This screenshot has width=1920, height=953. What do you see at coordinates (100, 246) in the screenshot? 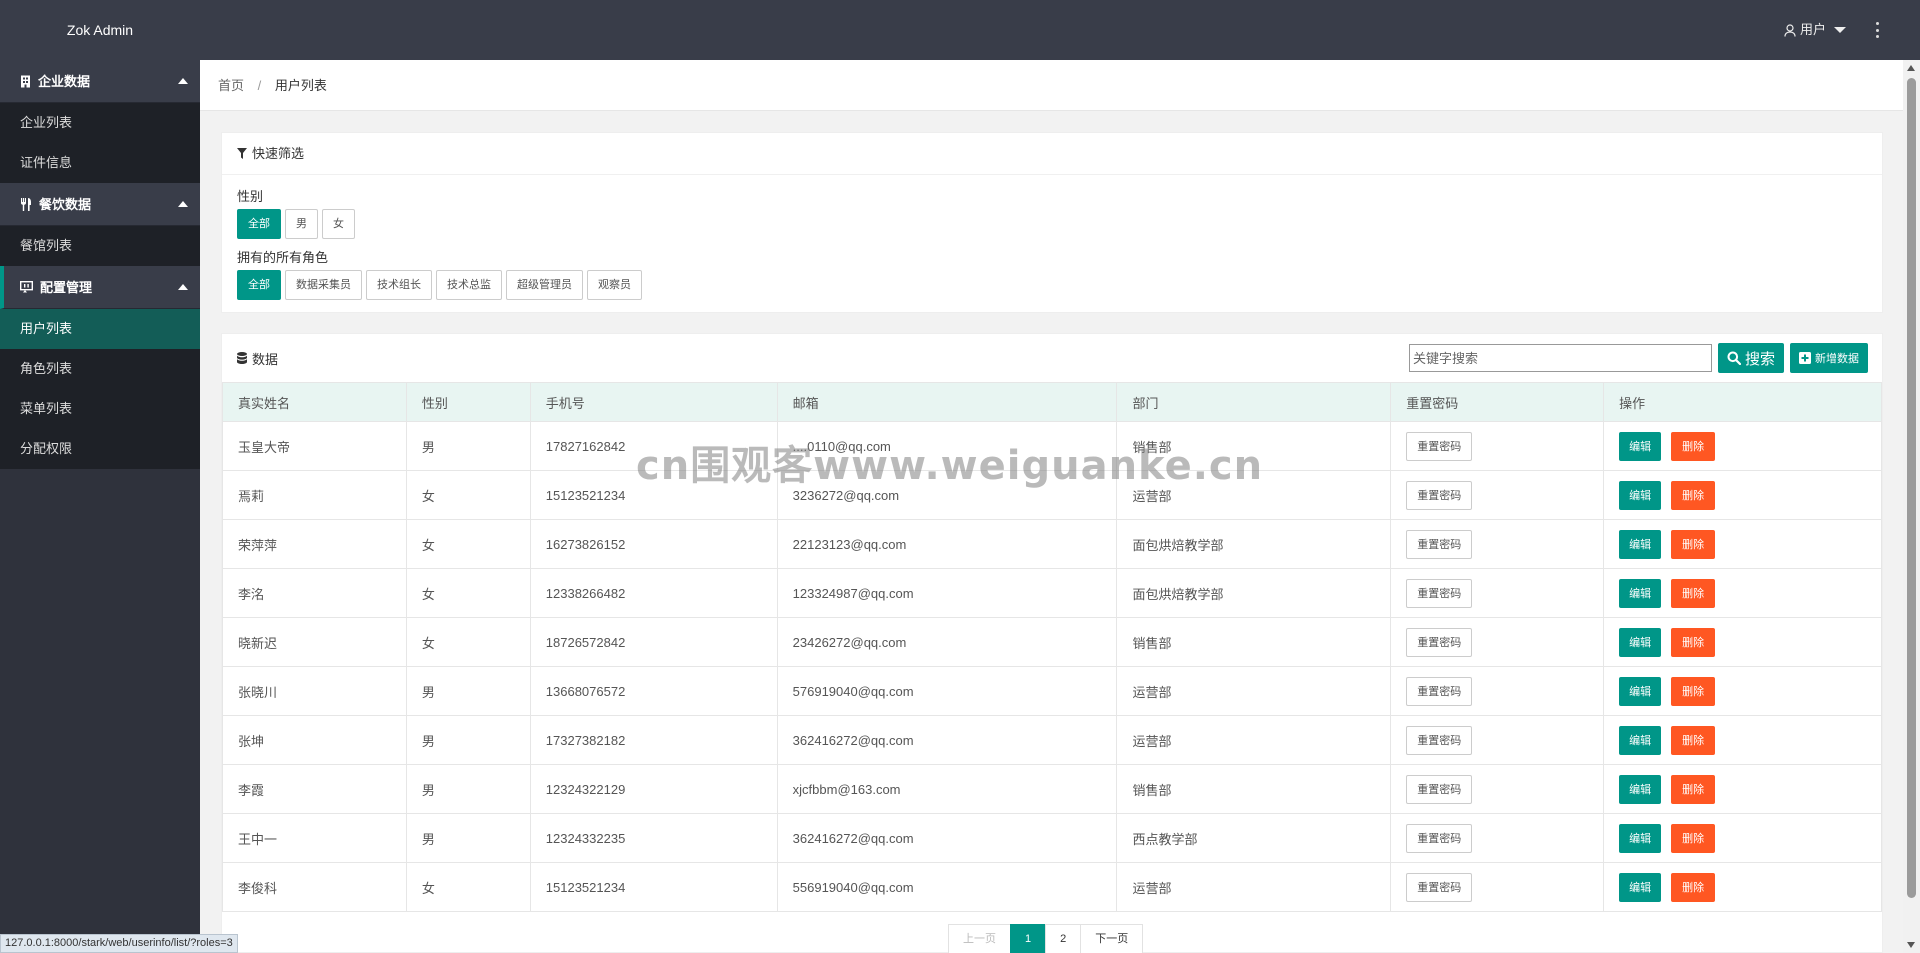
I see `sidebar-item-restaurant-list: 餐馆列表` at bounding box center [100, 246].